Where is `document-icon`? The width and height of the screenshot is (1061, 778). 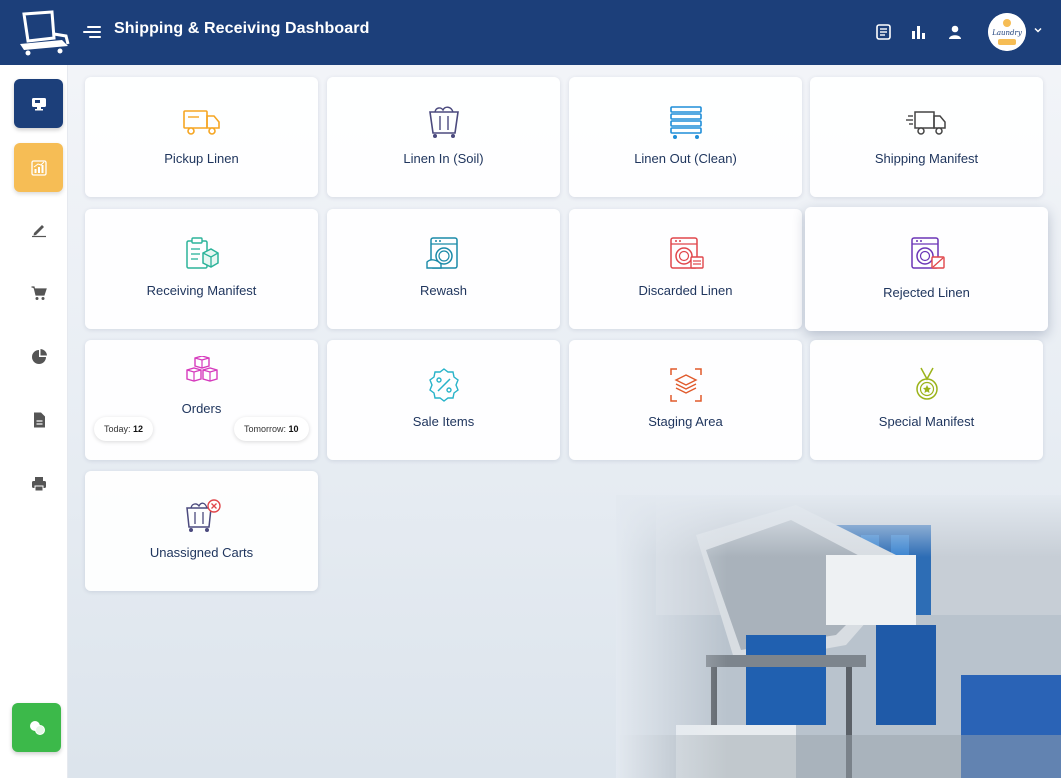 document-icon is located at coordinates (39, 419).